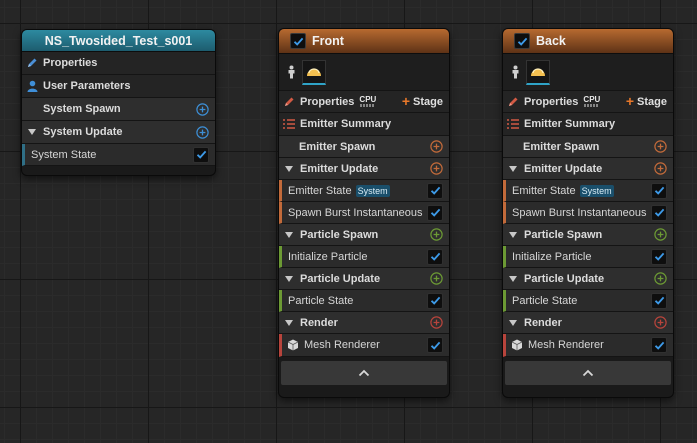  I want to click on figure-icon, so click(515, 72).